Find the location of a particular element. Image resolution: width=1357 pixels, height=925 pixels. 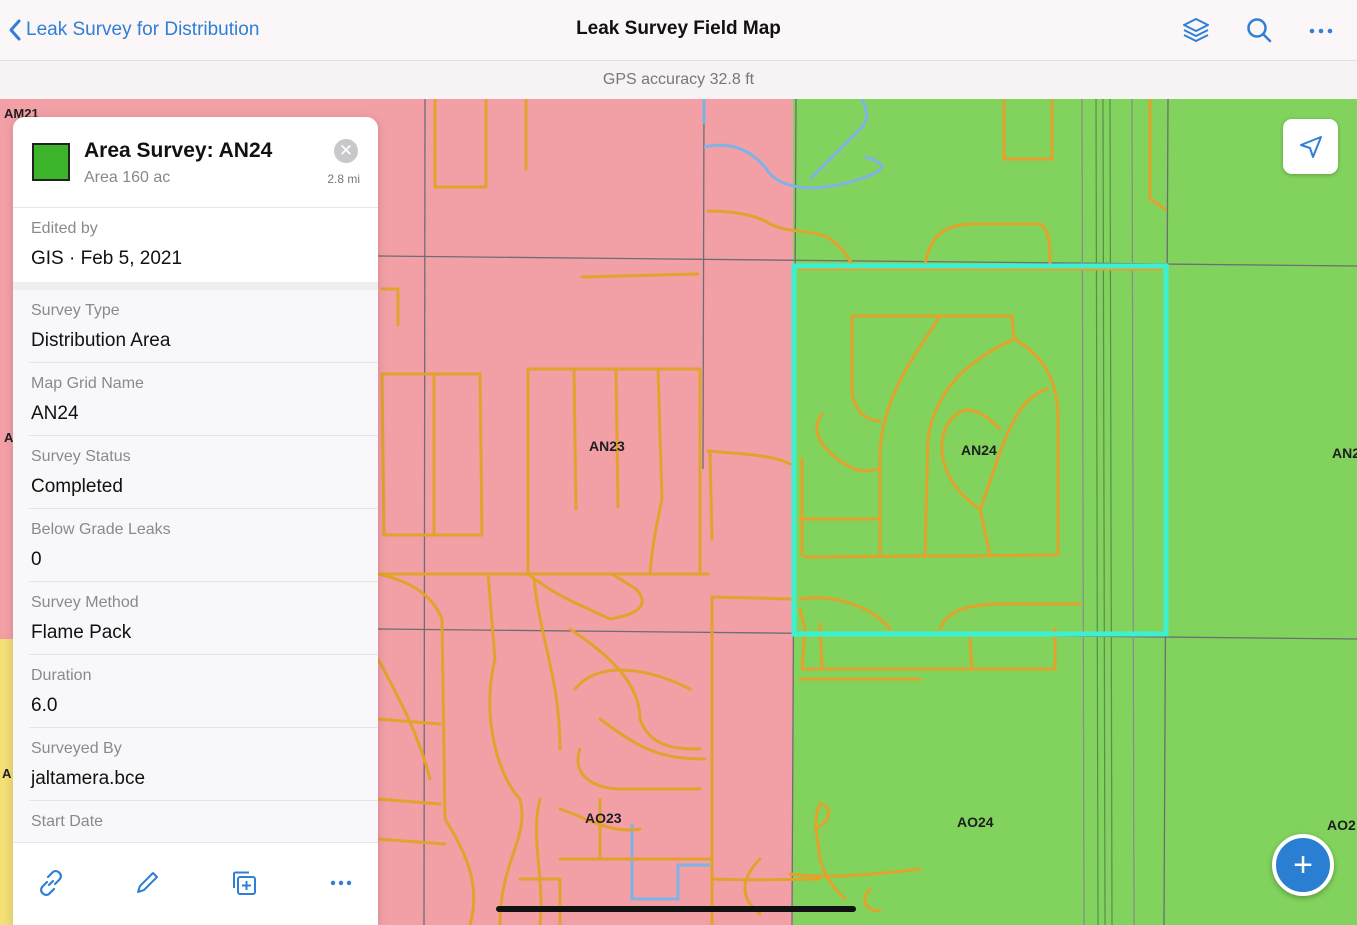

field-value: 0 is located at coordinates (36, 559).